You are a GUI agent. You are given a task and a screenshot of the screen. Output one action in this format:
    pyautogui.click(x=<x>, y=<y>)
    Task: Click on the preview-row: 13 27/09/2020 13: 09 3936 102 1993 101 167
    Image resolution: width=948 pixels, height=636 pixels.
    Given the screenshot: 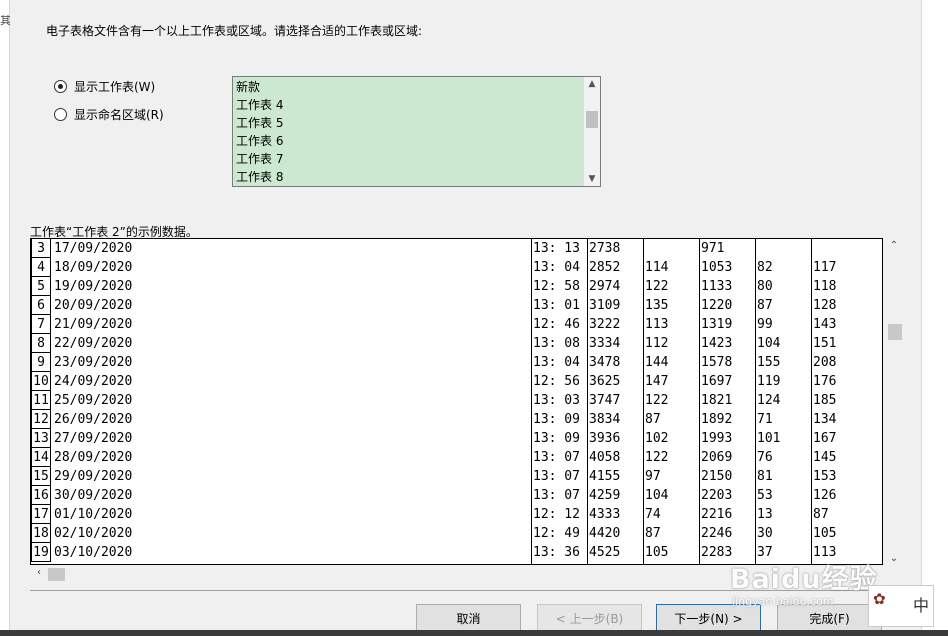 What is the action you would take?
    pyautogui.click(x=456, y=438)
    